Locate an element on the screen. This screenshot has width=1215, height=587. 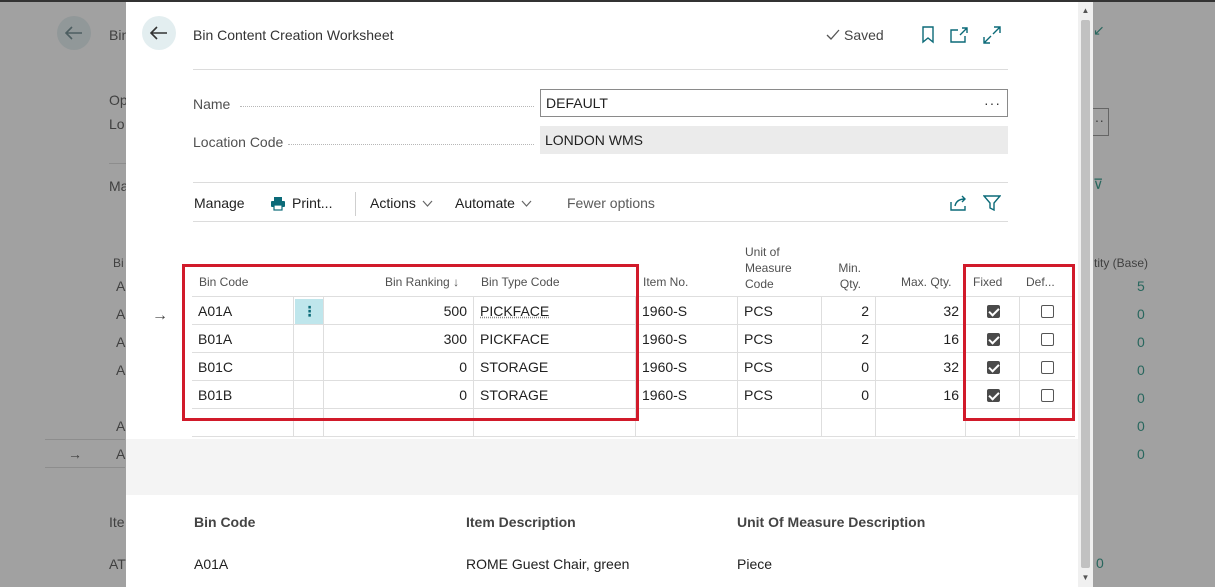
uom-header-line: Measure is located at coordinates (768, 268).